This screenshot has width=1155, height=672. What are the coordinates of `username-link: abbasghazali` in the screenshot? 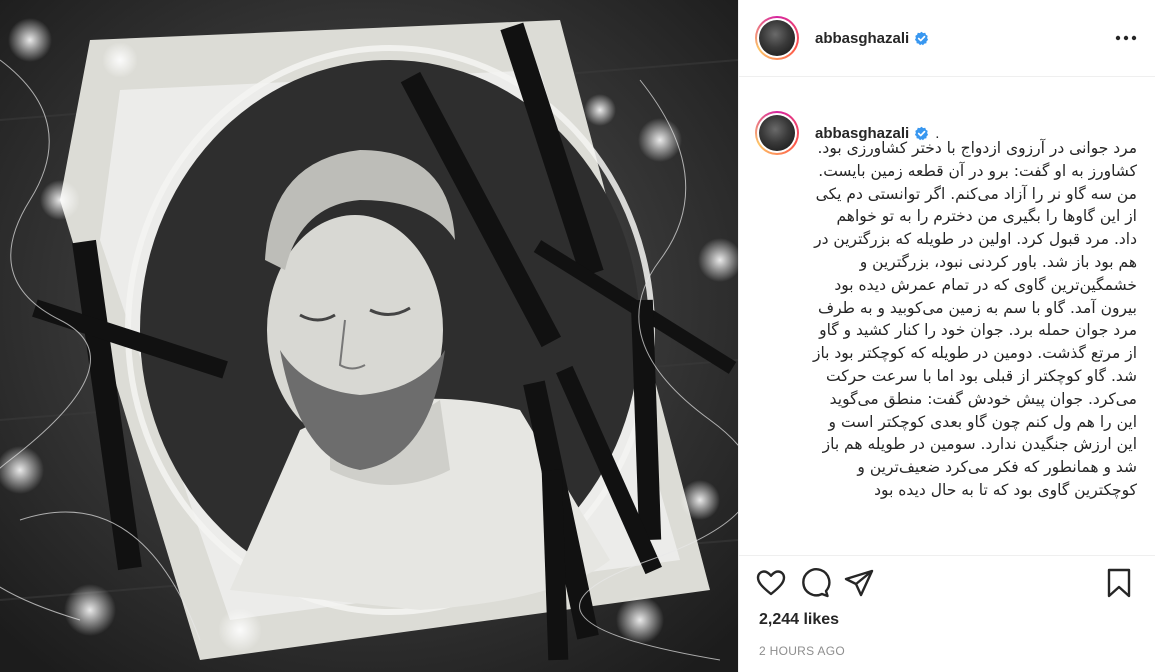 It's located at (862, 38).